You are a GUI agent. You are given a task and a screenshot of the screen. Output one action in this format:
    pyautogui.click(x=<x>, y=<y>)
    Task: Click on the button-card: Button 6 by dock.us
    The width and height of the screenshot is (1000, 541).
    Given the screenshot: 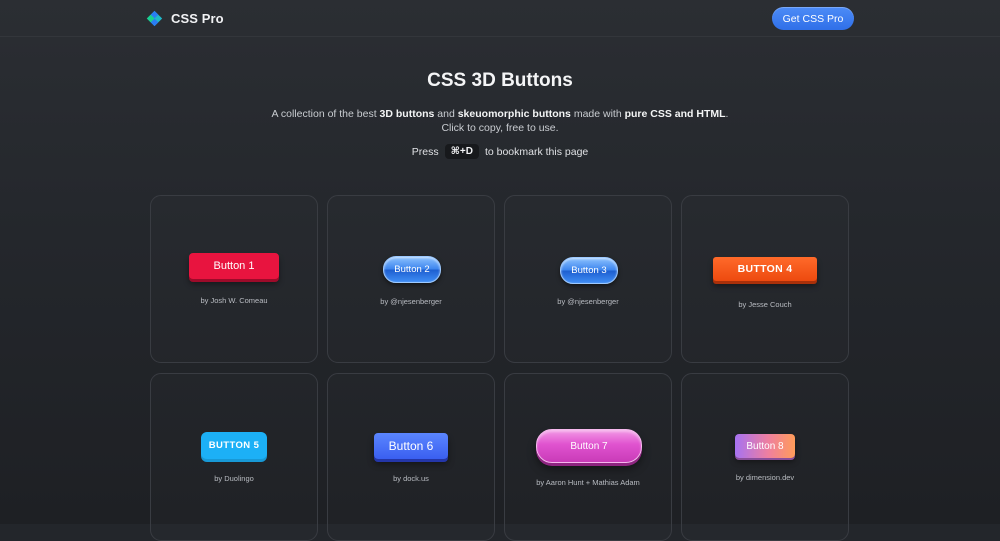 What is the action you would take?
    pyautogui.click(x=411, y=457)
    